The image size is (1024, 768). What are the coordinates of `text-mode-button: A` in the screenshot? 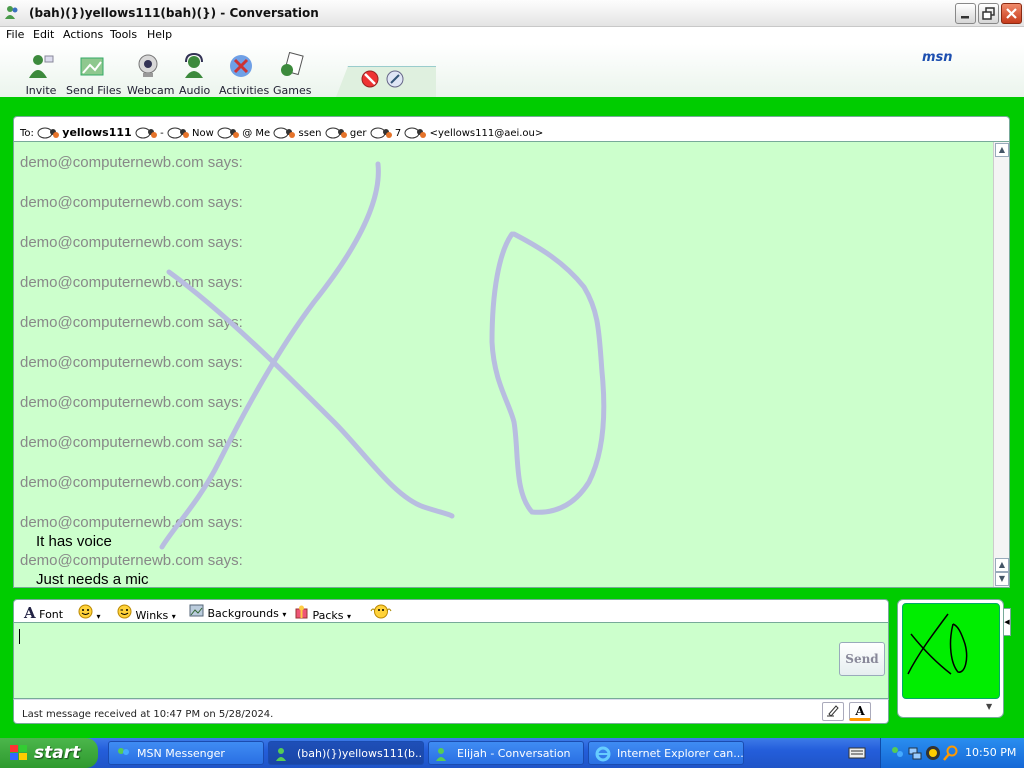 It's located at (860, 711).